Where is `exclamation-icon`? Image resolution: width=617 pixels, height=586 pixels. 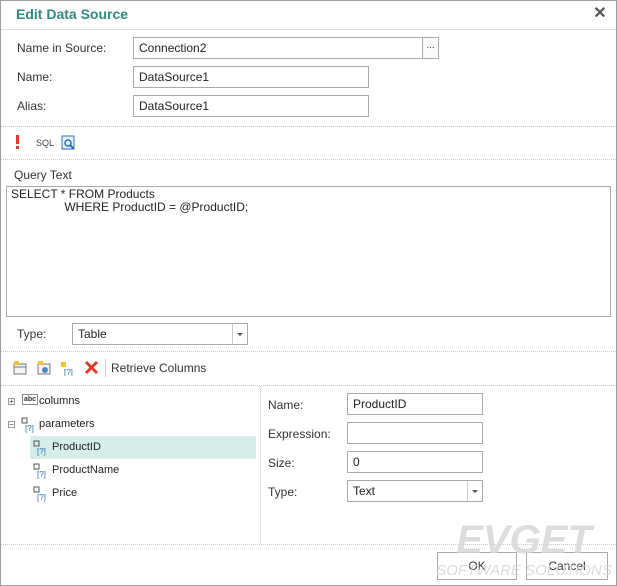 exclamation-icon is located at coordinates (18, 142).